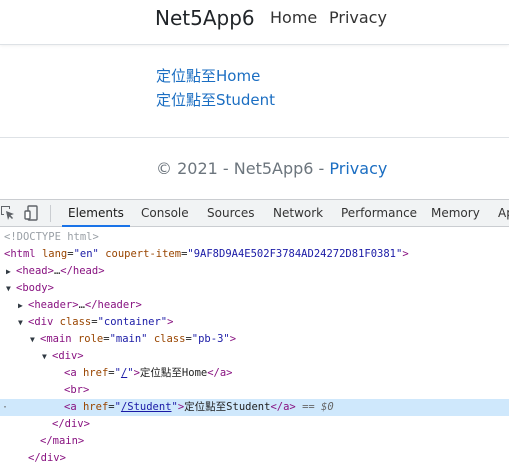  What do you see at coordinates (210, 339) in the screenshot?
I see `attr-class-value: "pb-3"` at bounding box center [210, 339].